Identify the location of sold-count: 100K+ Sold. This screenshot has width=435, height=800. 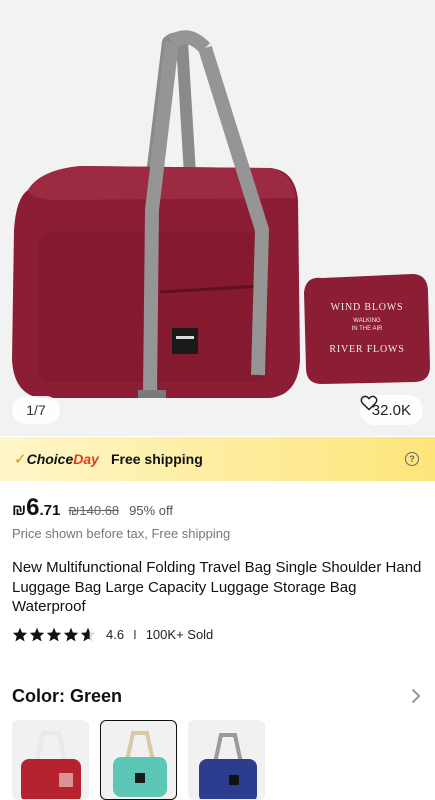
(179, 634).